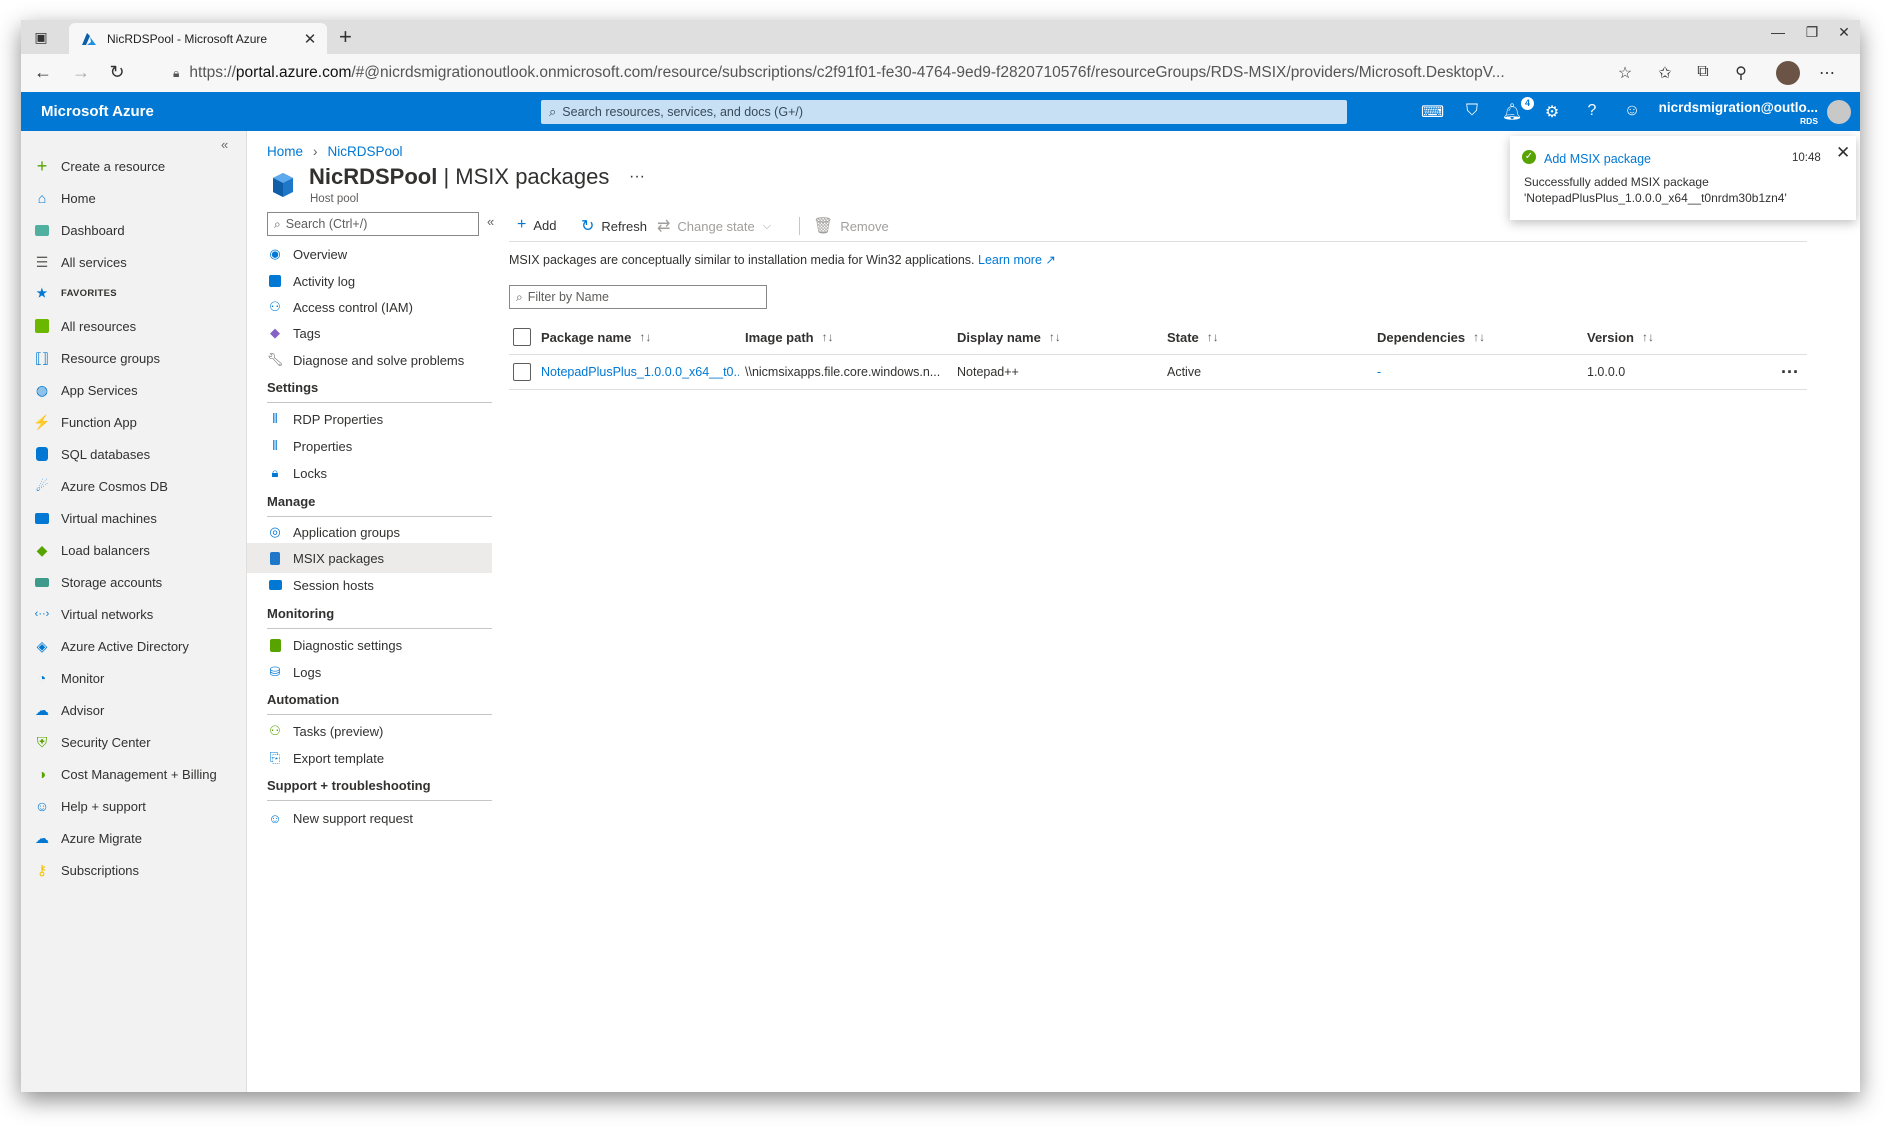  I want to click on collections-icon: ⧉, so click(1703, 72).